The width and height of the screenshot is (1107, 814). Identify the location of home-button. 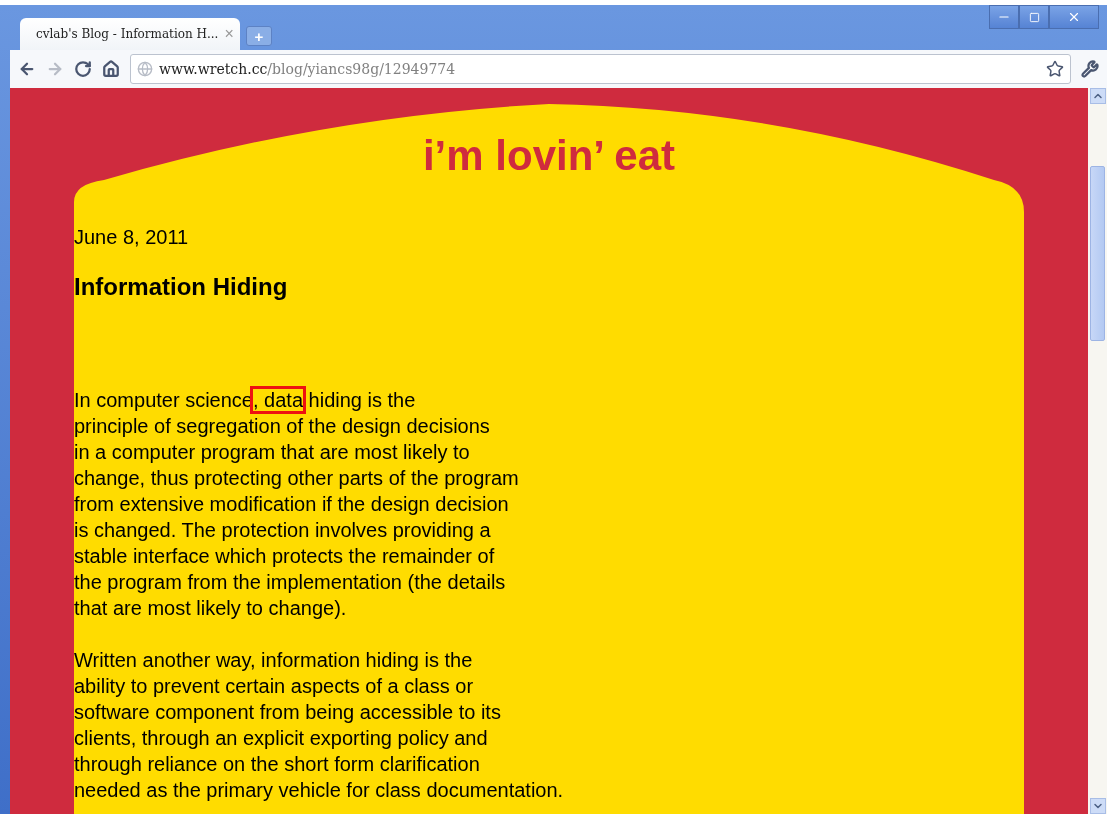
(111, 69).